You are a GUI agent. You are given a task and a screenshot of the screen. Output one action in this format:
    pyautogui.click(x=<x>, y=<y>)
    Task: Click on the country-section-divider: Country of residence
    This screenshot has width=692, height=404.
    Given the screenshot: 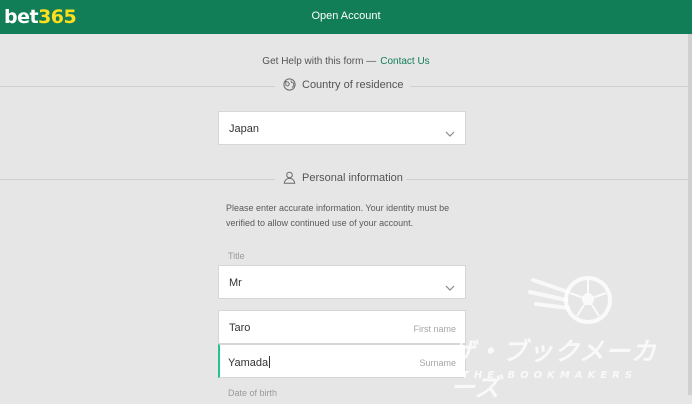 What is the action you would take?
    pyautogui.click(x=346, y=86)
    